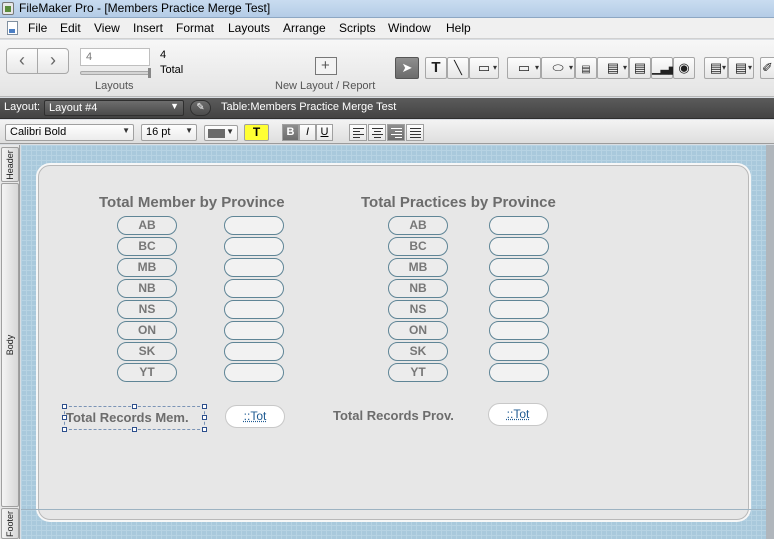  Describe the element at coordinates (684, 68) in the screenshot. I see `web-viewer-tool: ◉` at that location.